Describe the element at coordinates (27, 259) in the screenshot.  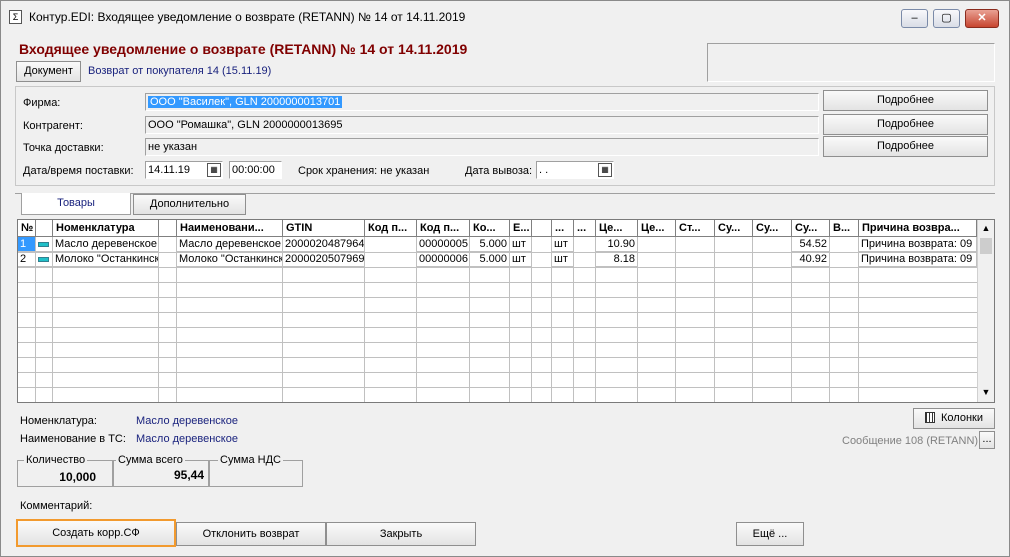
I see `table-cell: 2` at that location.